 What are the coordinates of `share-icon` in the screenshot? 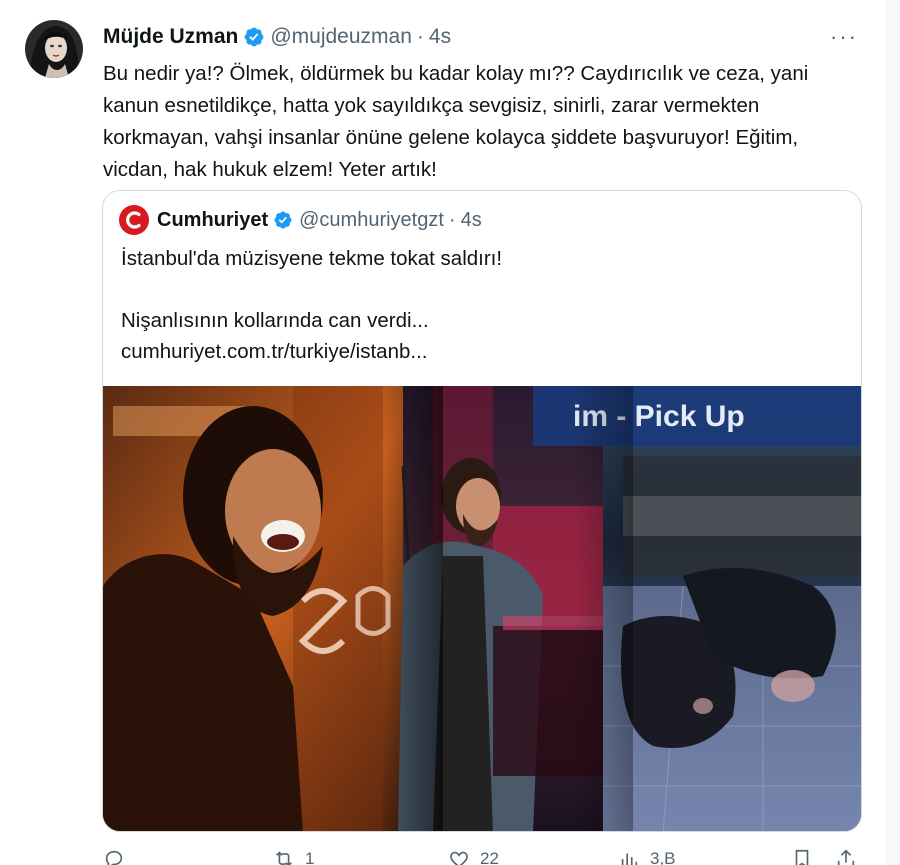 It's located at (846, 857).